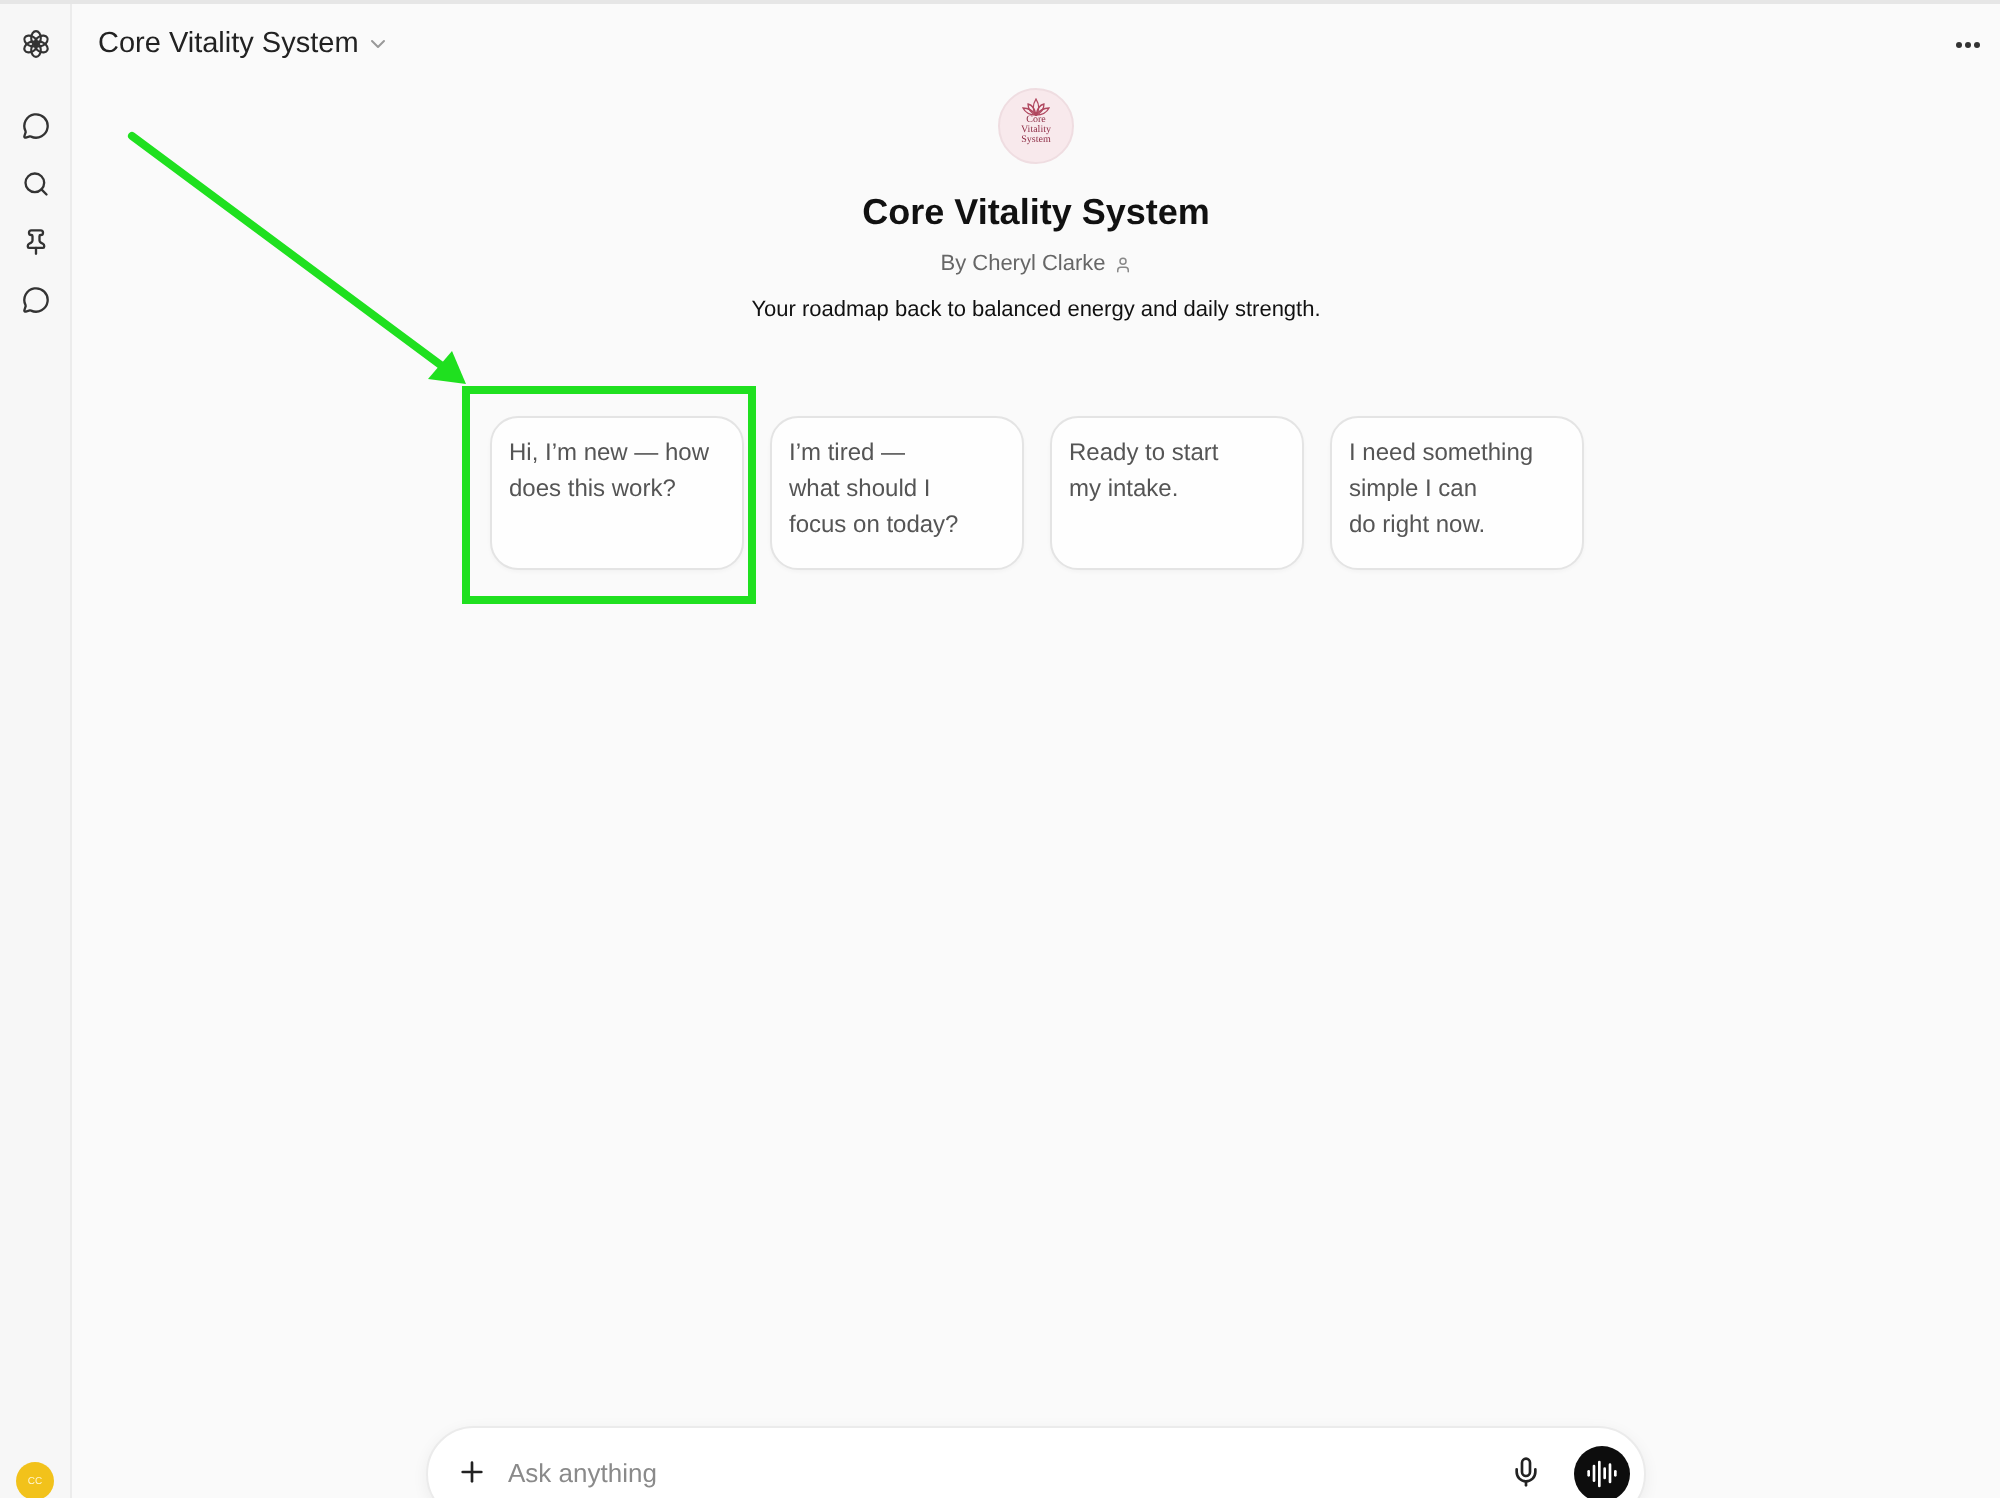 Image resolution: width=2000 pixels, height=1498 pixels. Describe the element at coordinates (244, 44) in the screenshot. I see `gpt-title-menu: Core Vitality System` at that location.